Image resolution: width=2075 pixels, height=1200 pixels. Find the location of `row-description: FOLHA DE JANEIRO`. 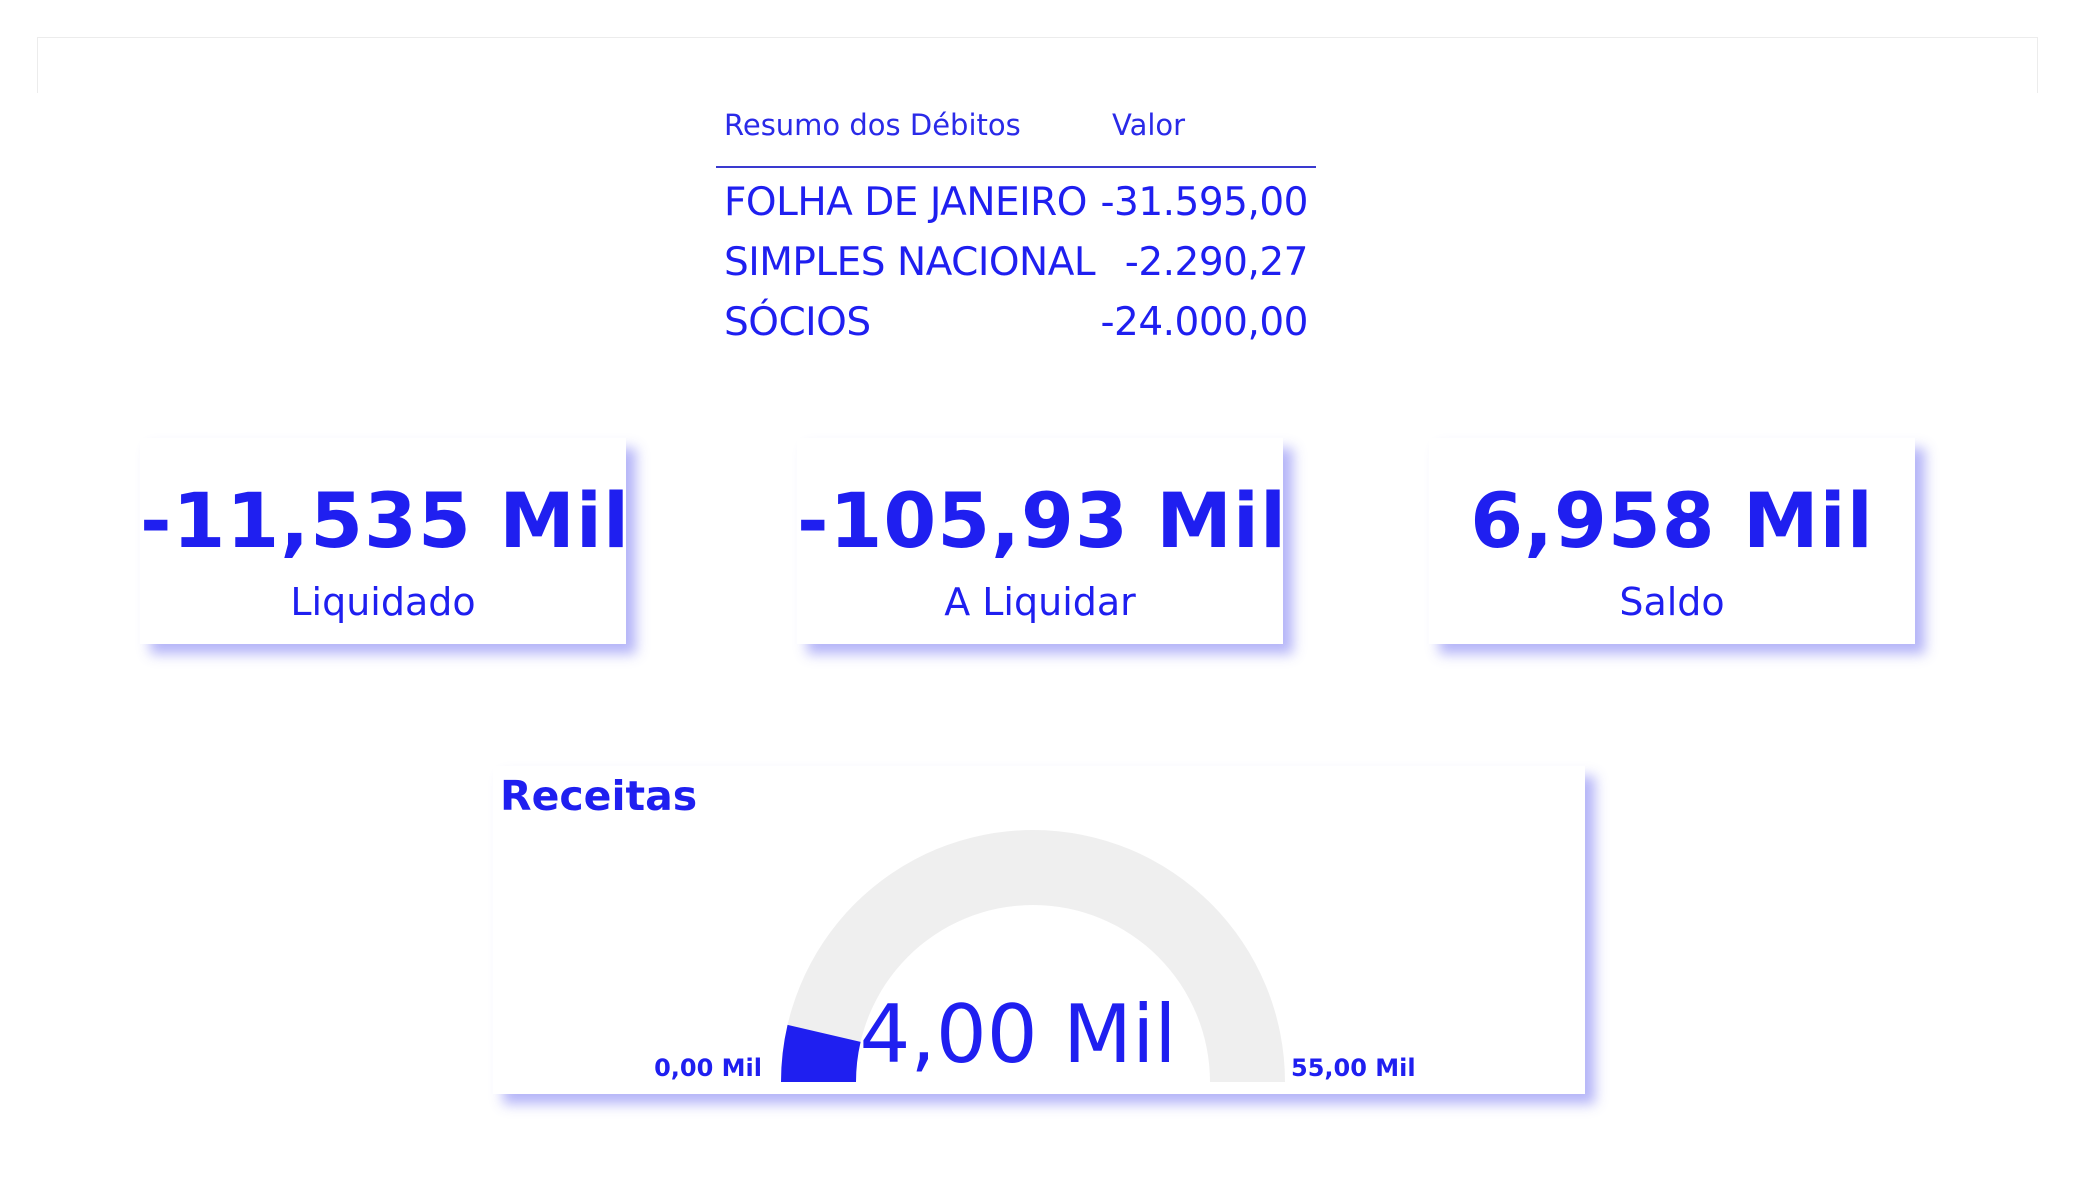

row-description: FOLHA DE JANEIRO is located at coordinates (905, 202).